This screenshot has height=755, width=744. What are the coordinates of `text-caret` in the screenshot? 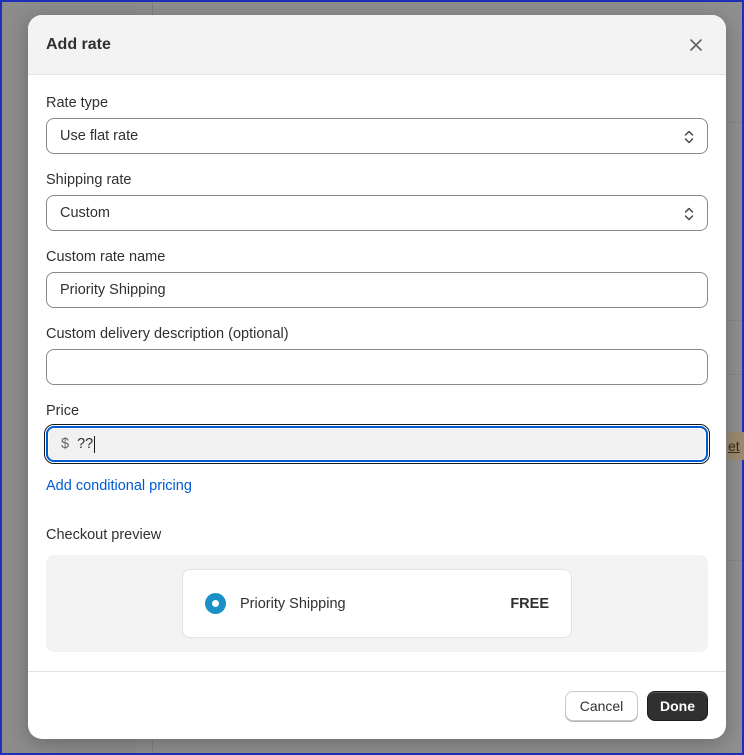 It's located at (95, 444).